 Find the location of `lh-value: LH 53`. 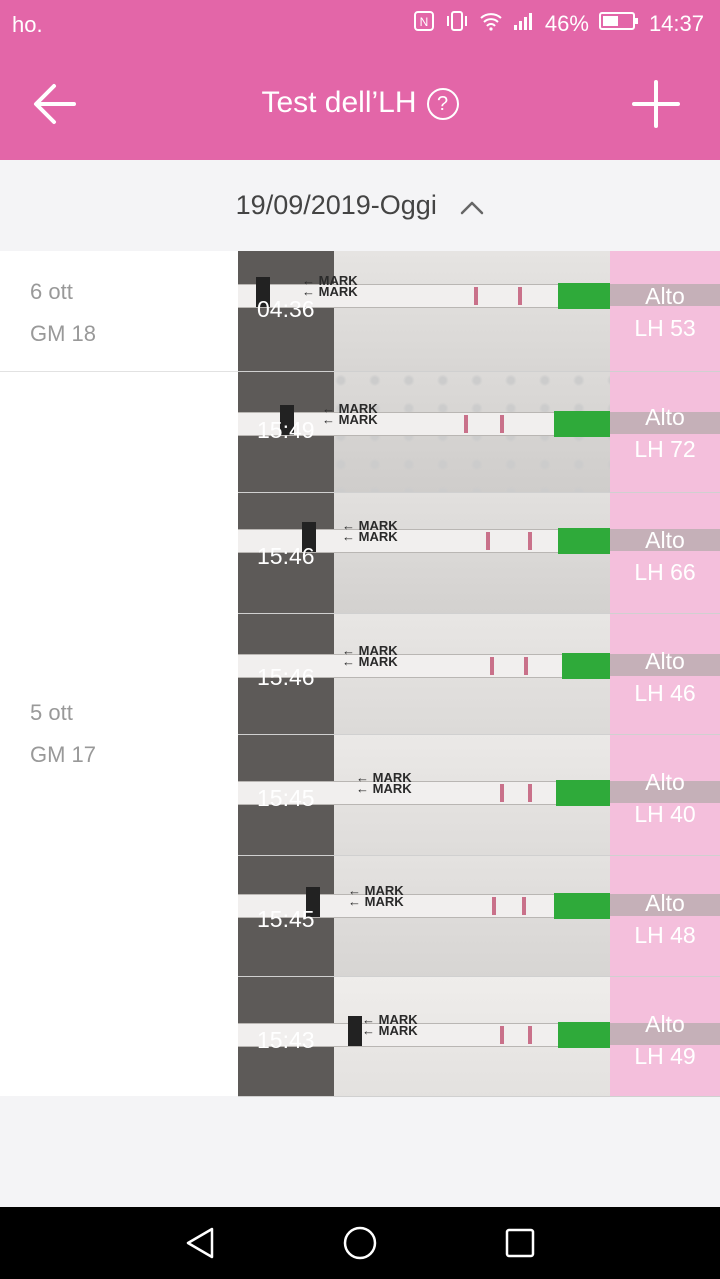

lh-value: LH 53 is located at coordinates (665, 328).